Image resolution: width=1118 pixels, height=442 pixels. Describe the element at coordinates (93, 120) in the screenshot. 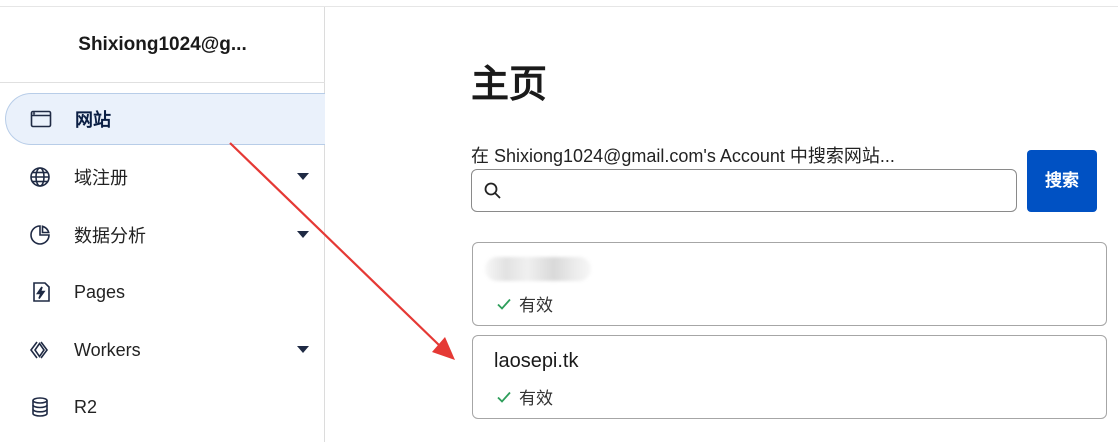

I see `sidebar-item-label: 网站` at that location.